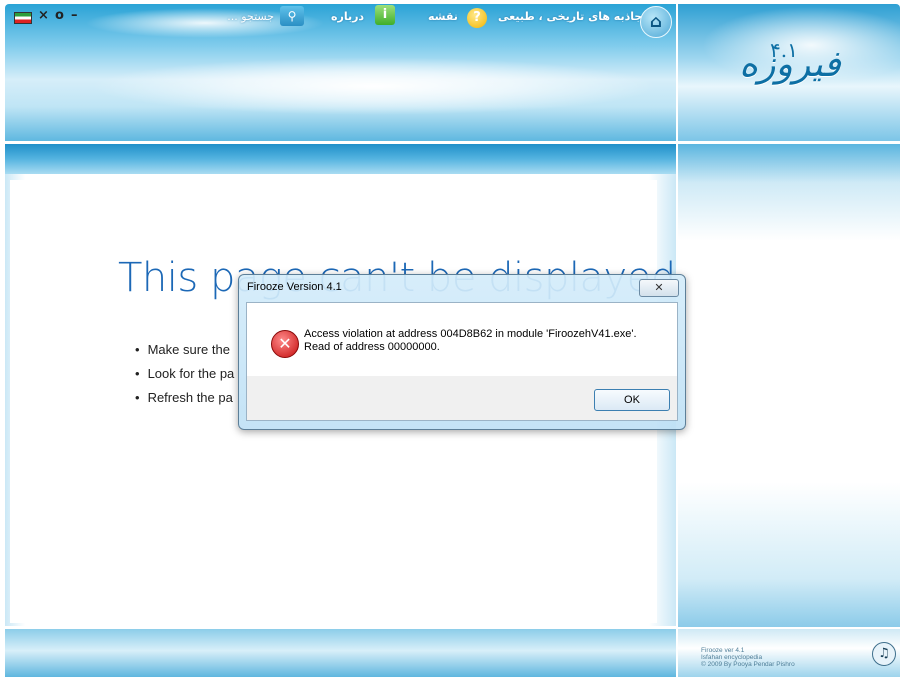  I want to click on about-link: درباره, so click(347, 16).